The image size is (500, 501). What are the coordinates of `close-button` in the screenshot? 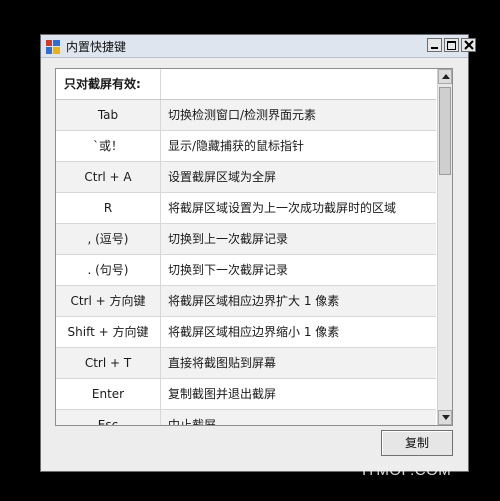 It's located at (468, 45).